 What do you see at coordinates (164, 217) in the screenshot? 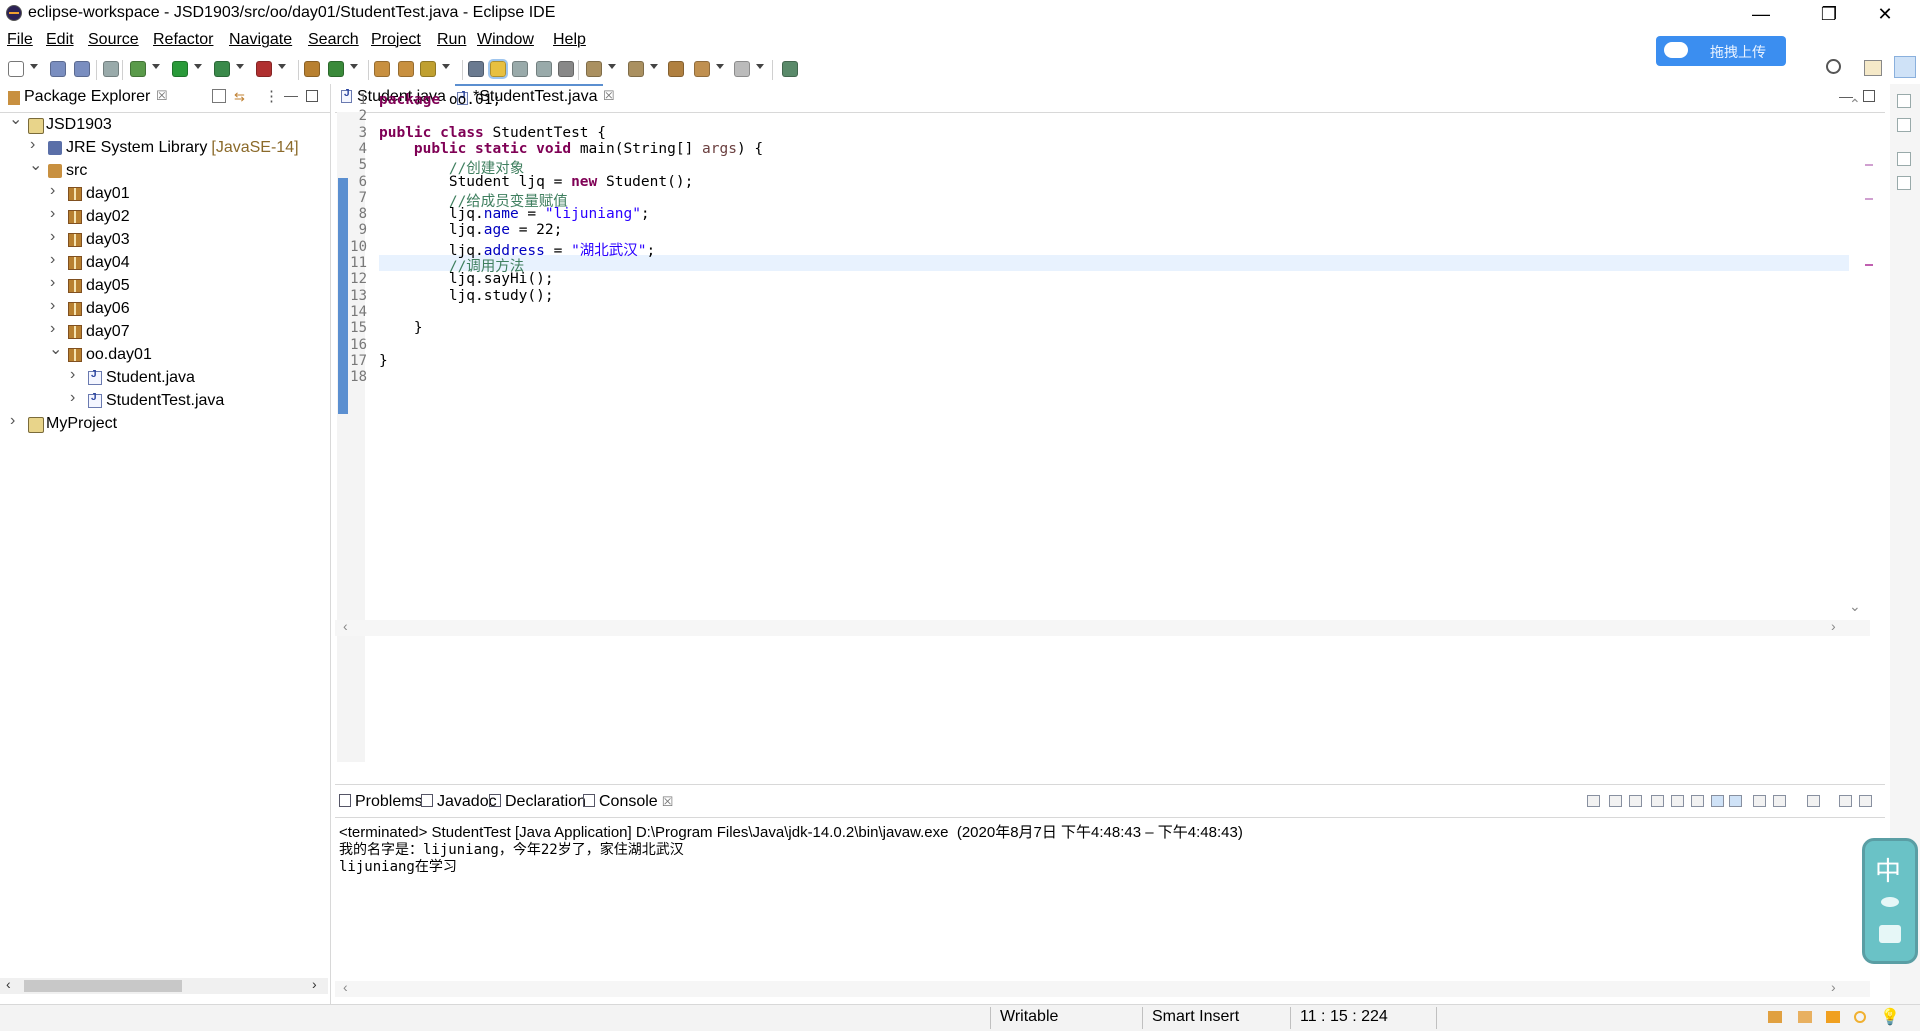
I see `tree-item: day02` at bounding box center [164, 217].